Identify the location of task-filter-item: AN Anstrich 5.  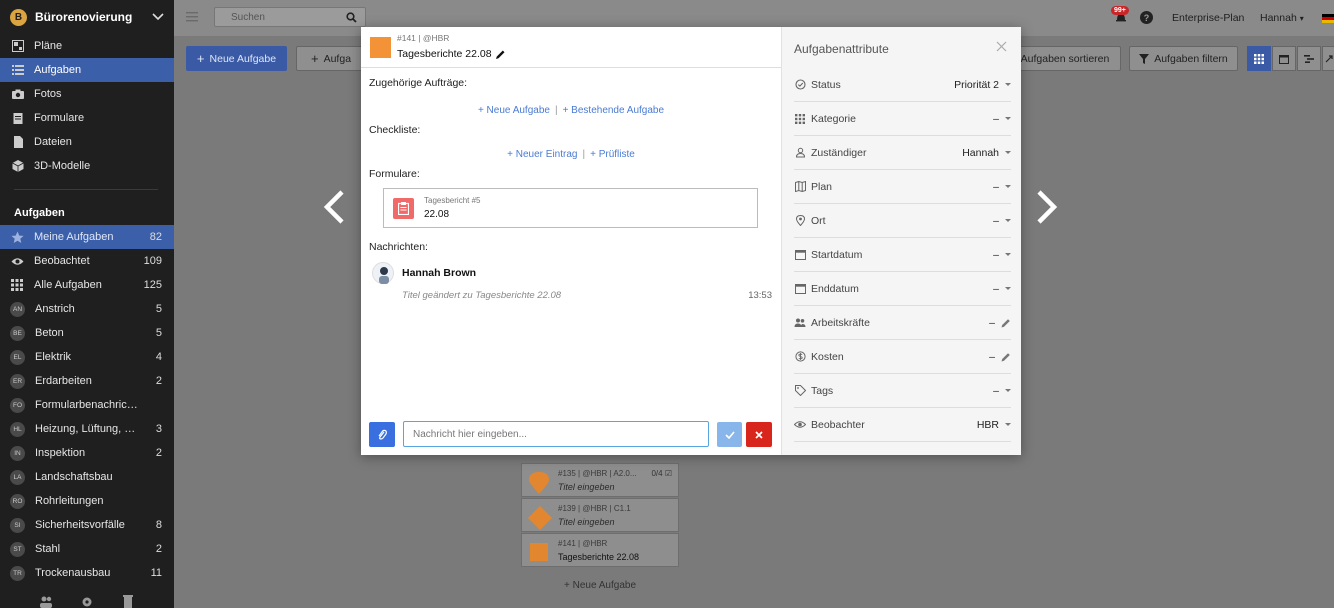
(87, 309).